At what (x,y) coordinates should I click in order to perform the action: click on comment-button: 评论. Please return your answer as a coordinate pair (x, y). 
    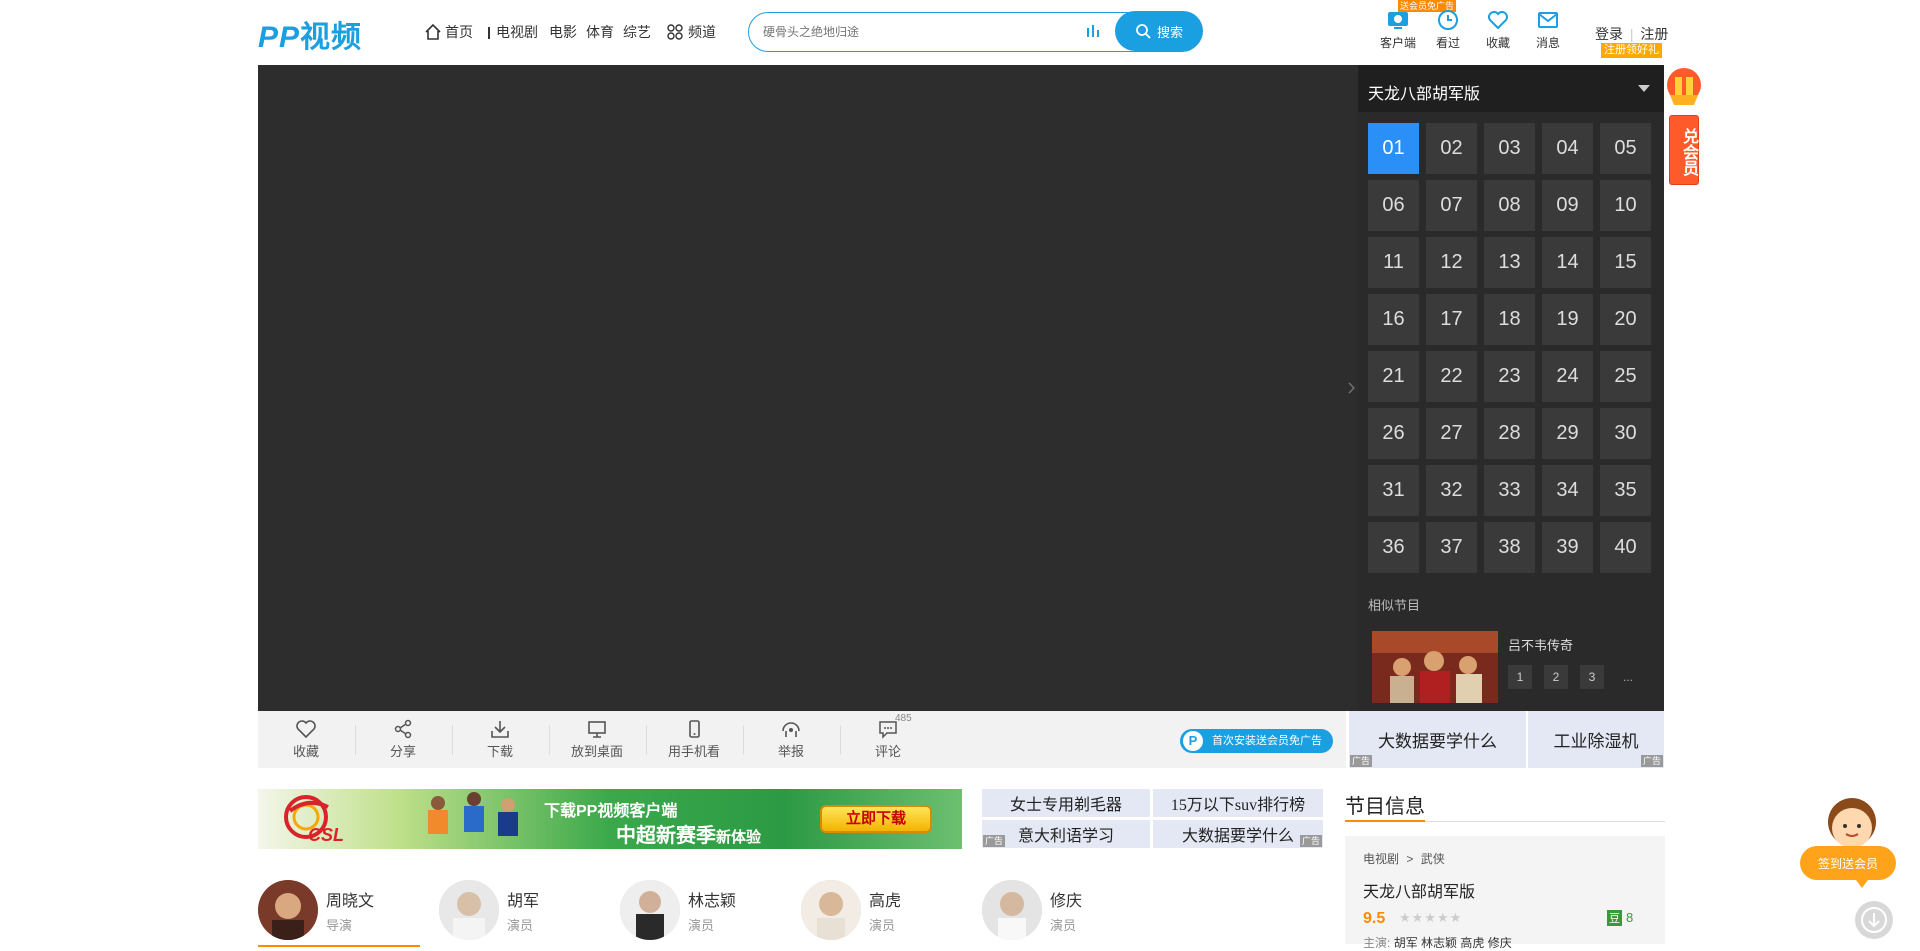
    Looking at the image, I should click on (888, 739).